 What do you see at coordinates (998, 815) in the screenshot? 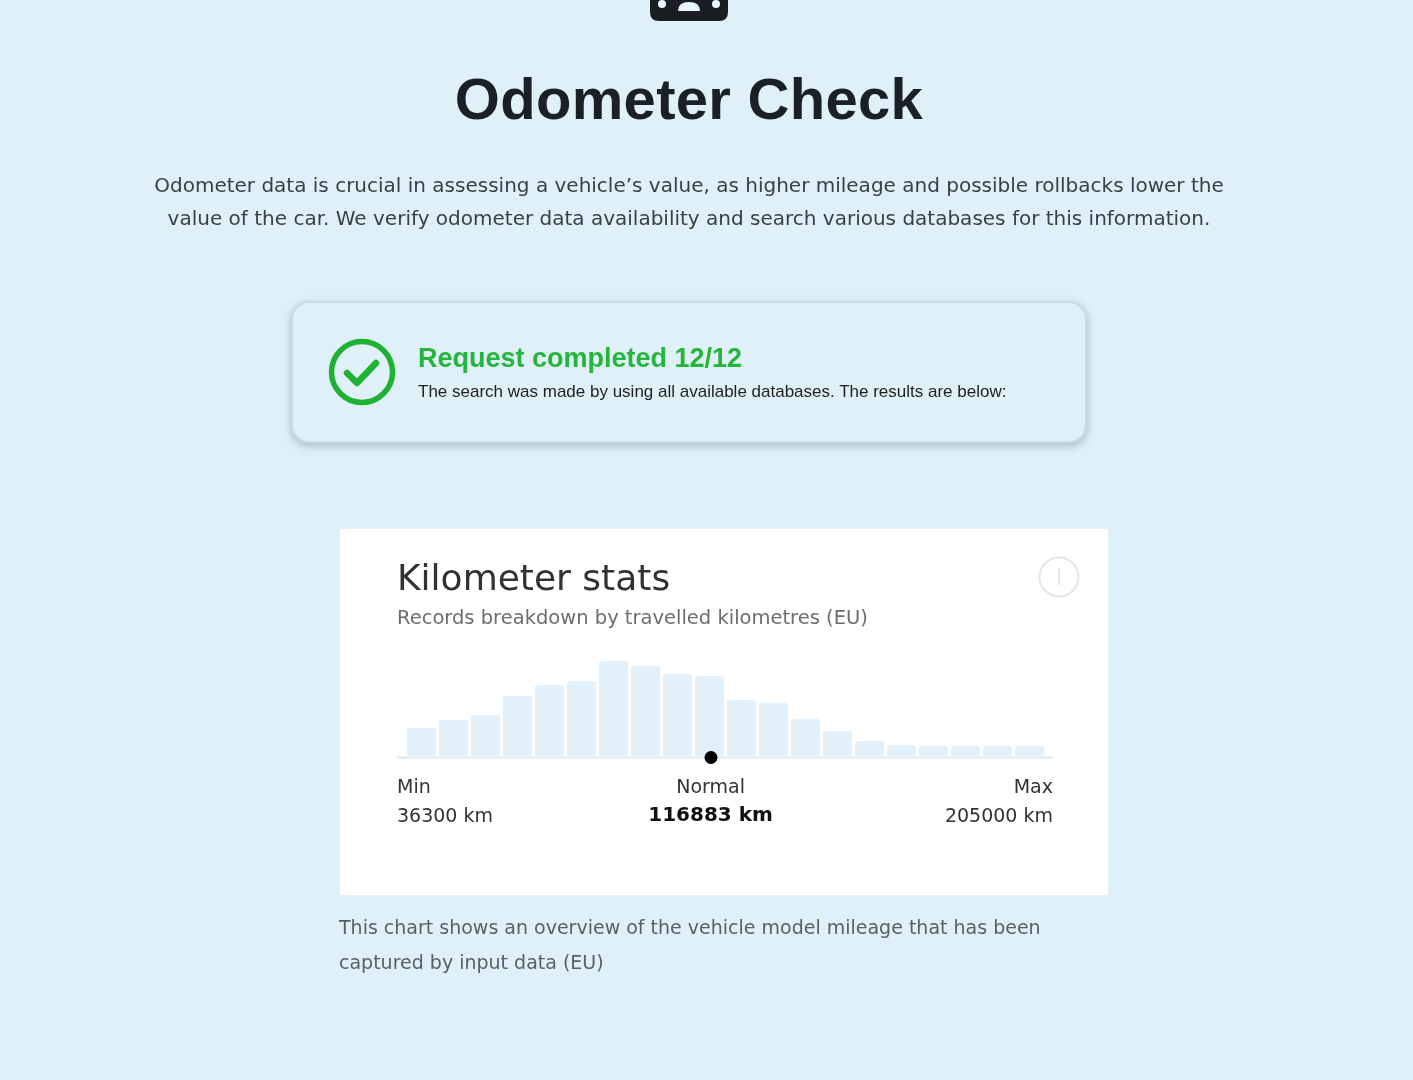
I see `stat-value: 205000 km` at bounding box center [998, 815].